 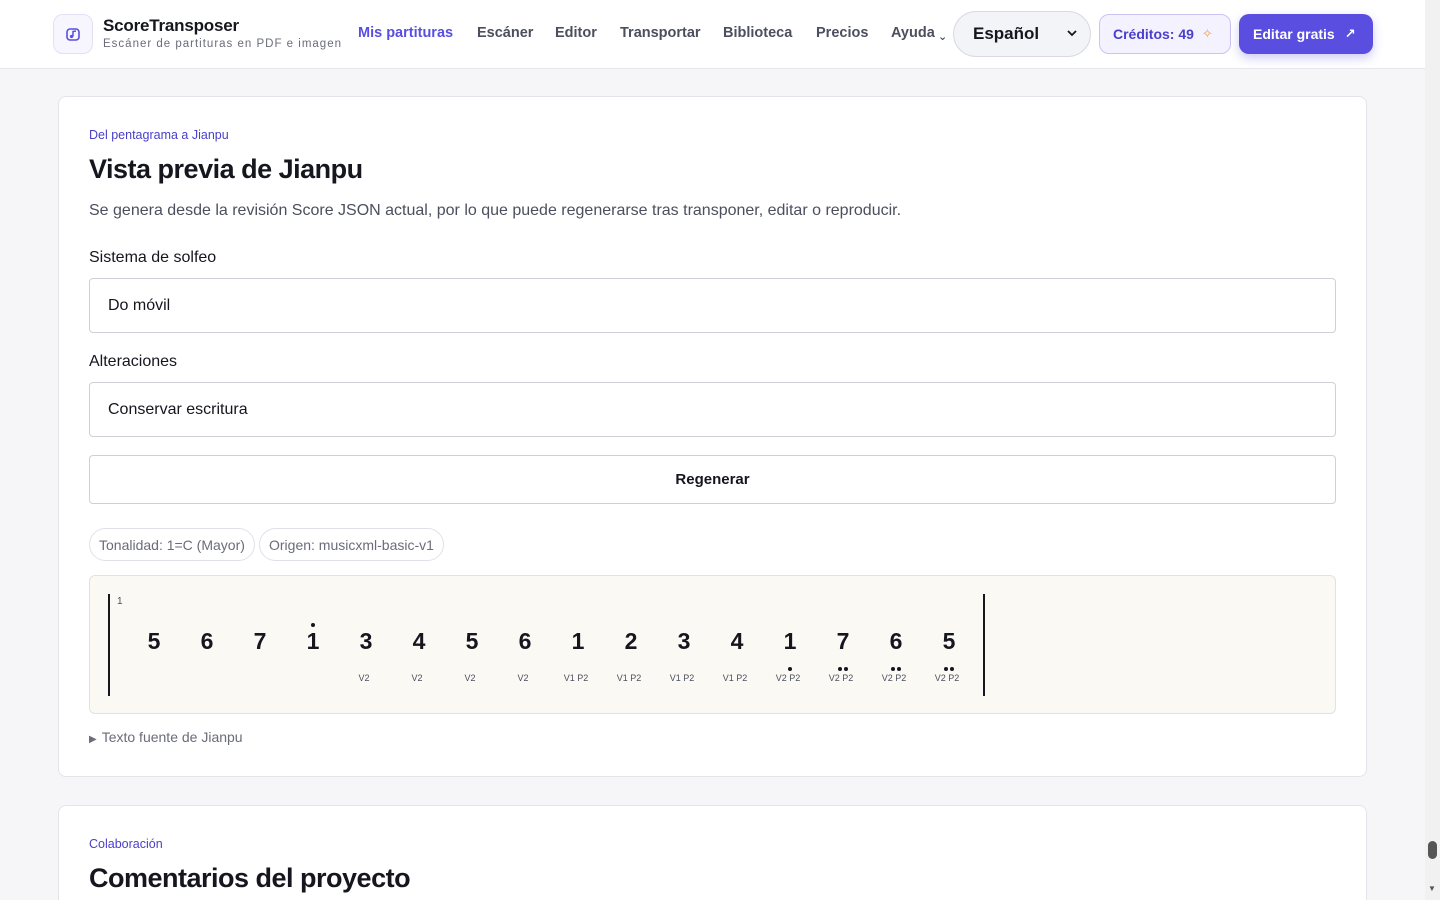 I want to click on edit-free-button: Editar gratis ↗, so click(x=1306, y=34).